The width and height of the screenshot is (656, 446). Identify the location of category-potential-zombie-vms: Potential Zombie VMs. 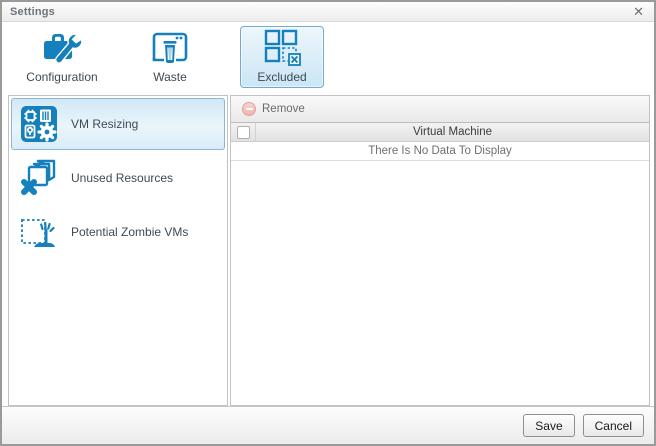
(118, 232).